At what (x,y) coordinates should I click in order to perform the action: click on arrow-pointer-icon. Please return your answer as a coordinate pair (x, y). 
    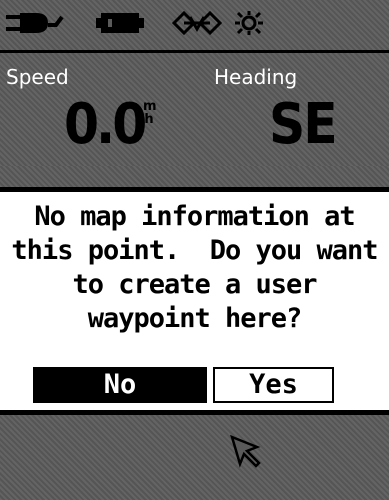
    Looking at the image, I should click on (246, 453).